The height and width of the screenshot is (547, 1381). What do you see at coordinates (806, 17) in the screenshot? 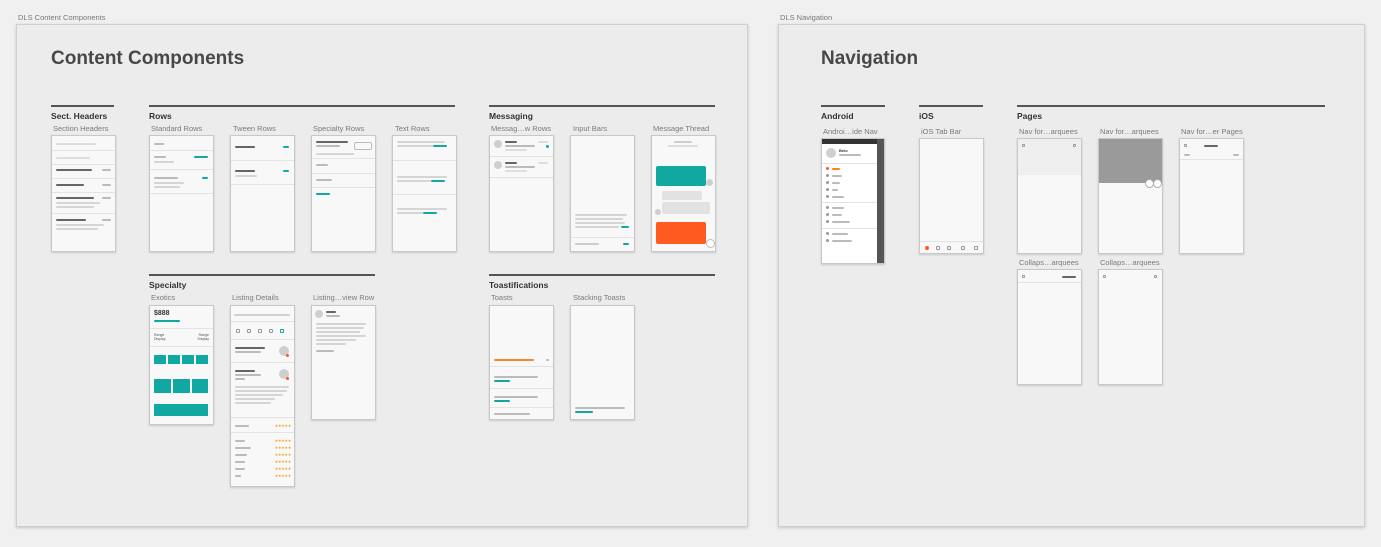
I see `frame-label-navigation: DLS Navigation` at bounding box center [806, 17].